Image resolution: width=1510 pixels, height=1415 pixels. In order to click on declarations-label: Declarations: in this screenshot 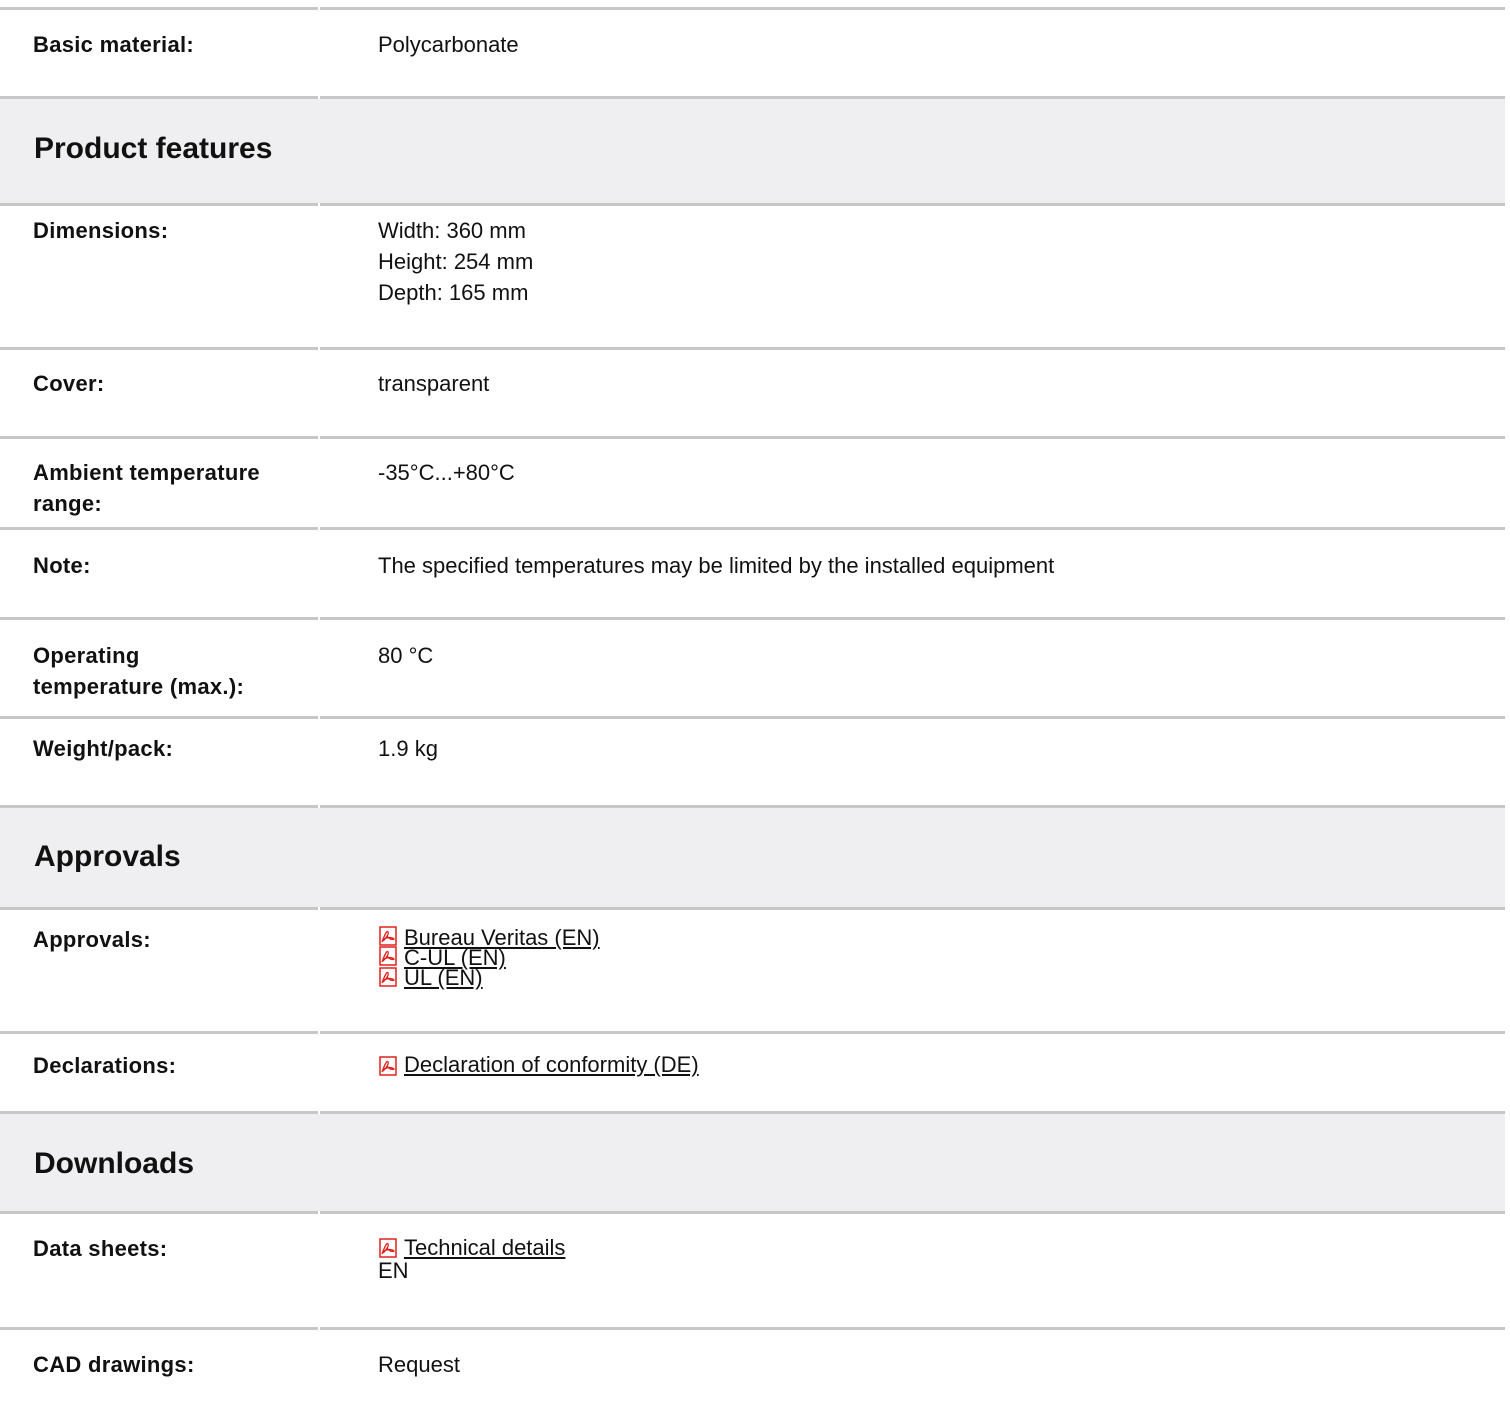, I will do `click(105, 1065)`.